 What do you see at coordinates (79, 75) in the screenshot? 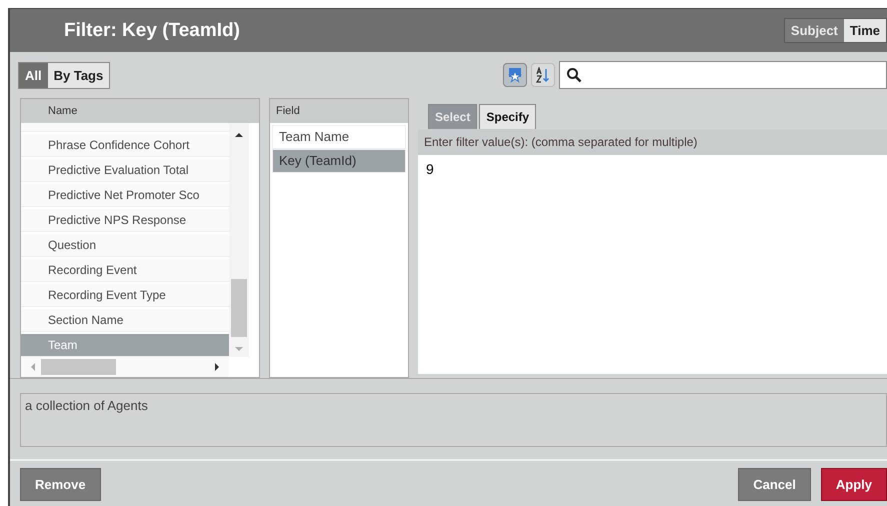
I see `filter-tab: By Tags` at bounding box center [79, 75].